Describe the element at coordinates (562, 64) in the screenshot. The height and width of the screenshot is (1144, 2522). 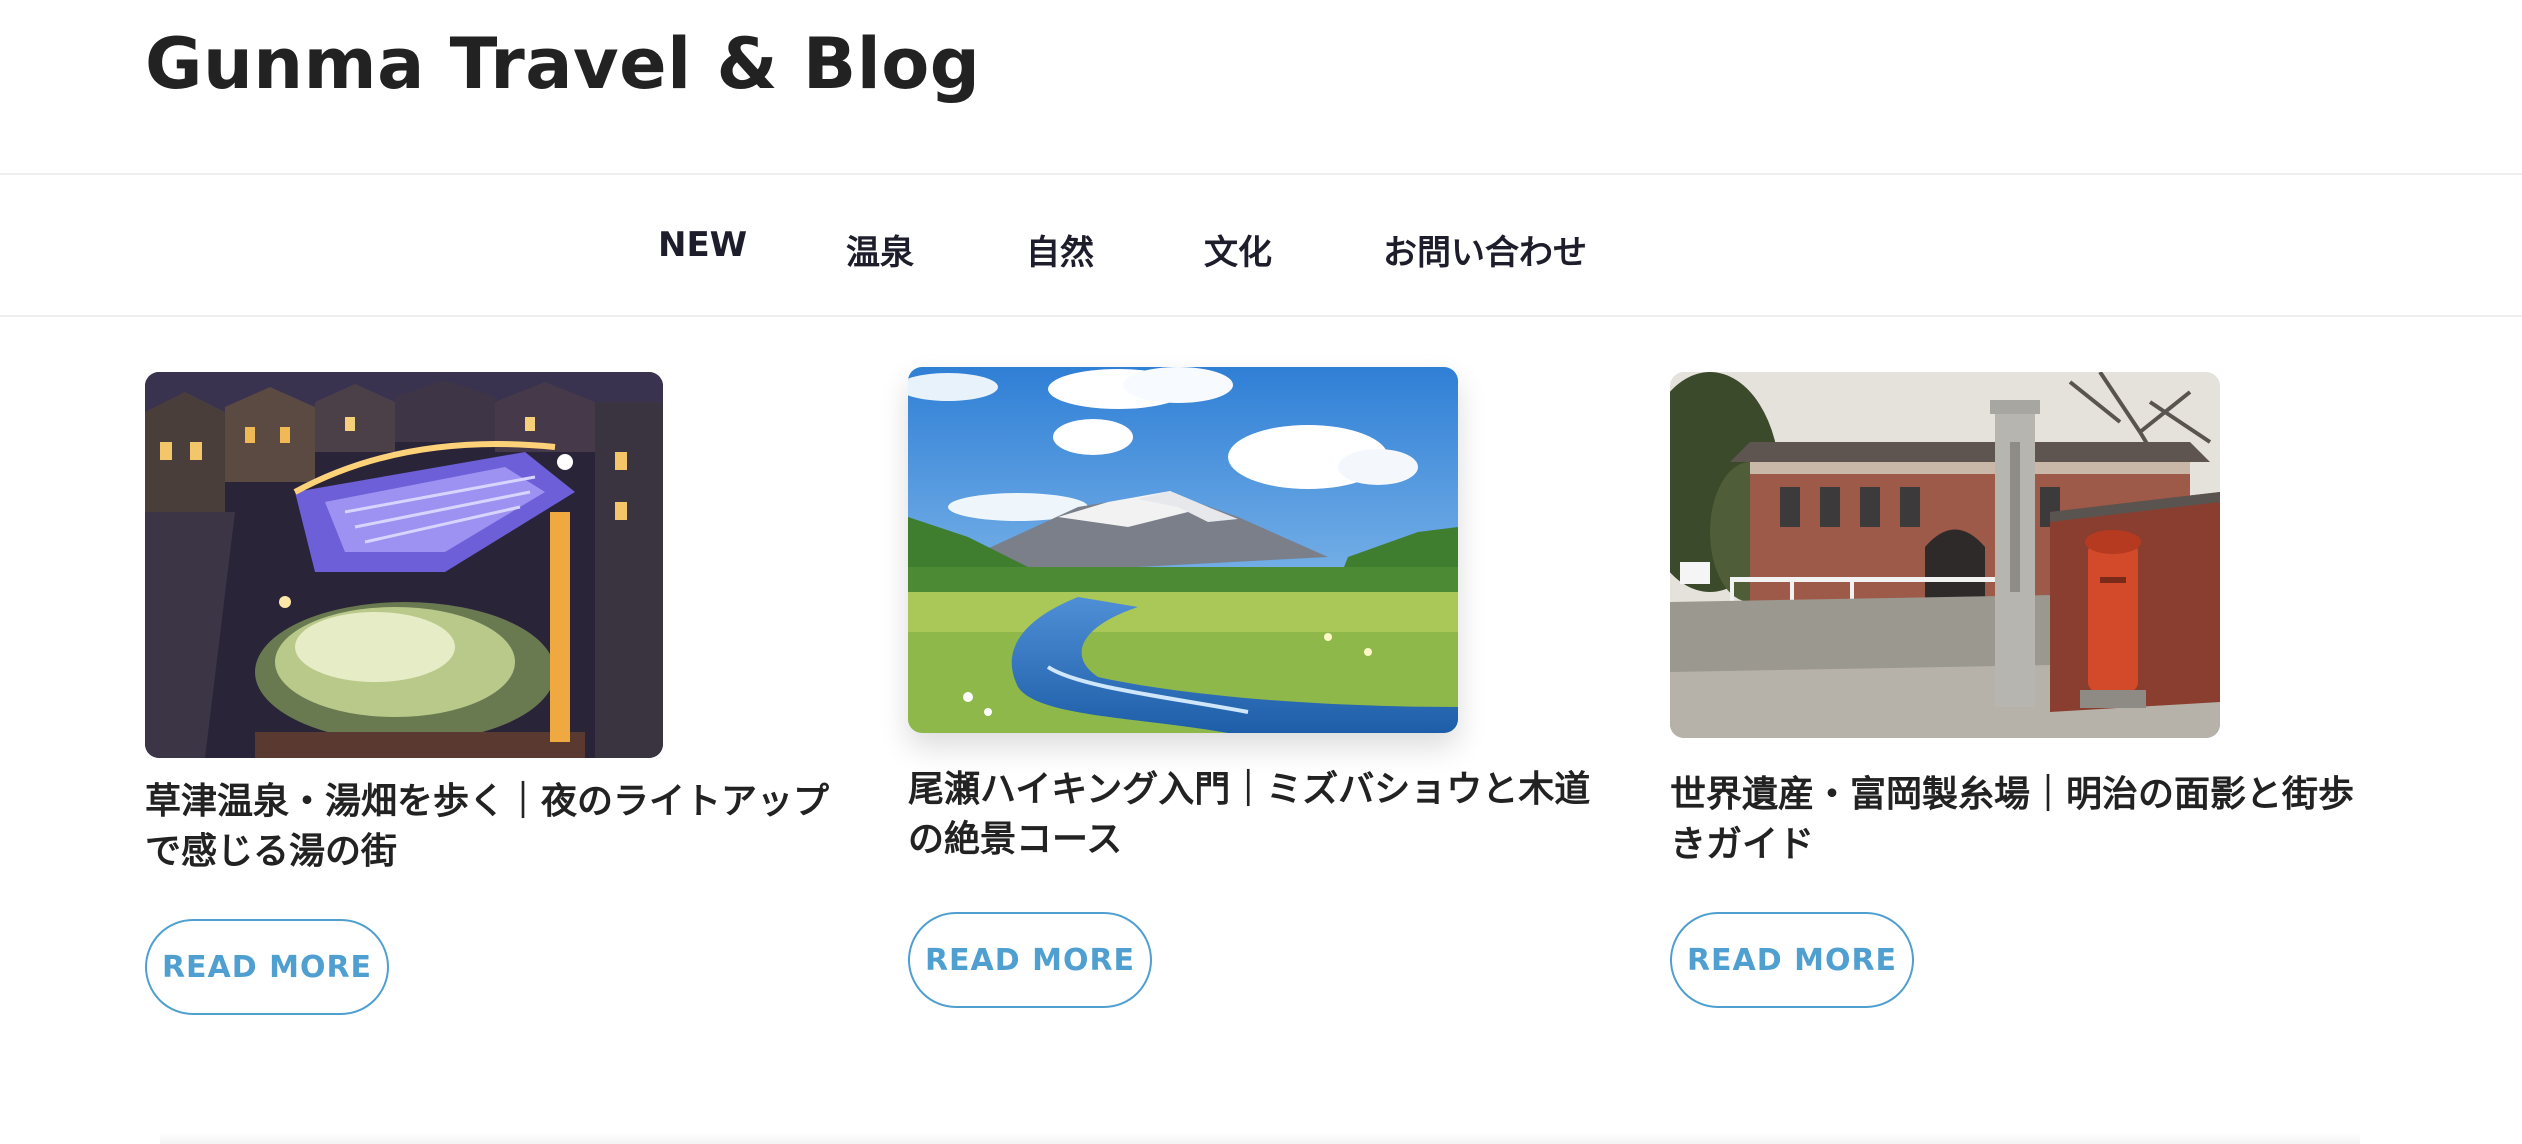
I see `site-title: Gunma Travel & Blog` at that location.